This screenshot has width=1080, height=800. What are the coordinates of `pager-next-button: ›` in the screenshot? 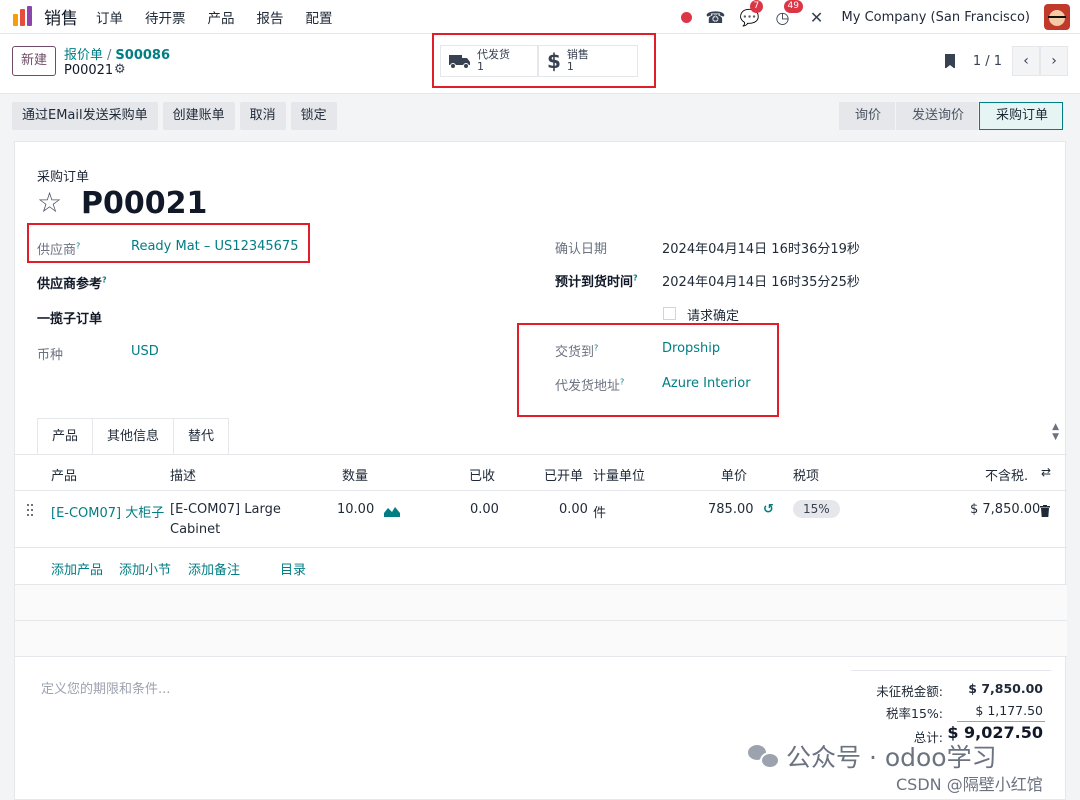 It's located at (1054, 61).